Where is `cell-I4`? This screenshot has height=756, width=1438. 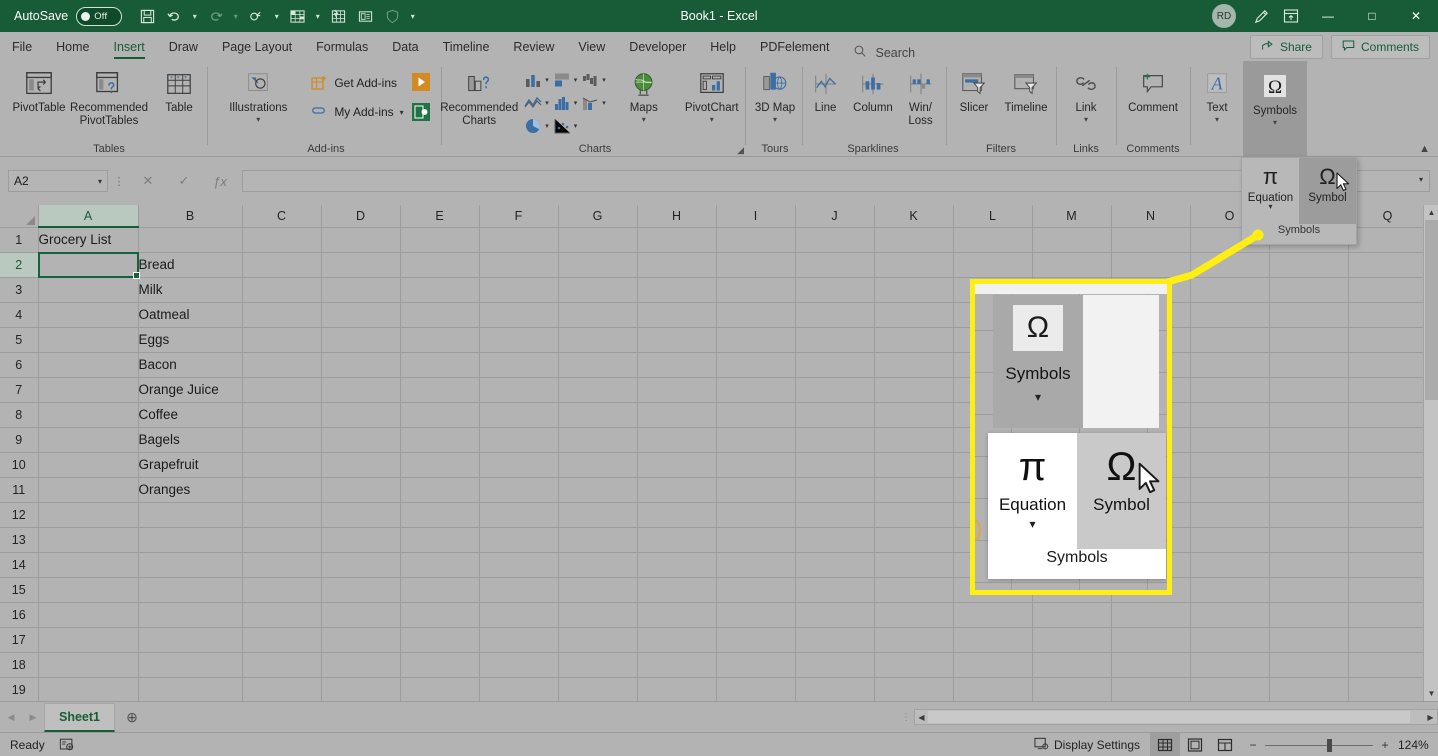
cell-I4 is located at coordinates (756, 315).